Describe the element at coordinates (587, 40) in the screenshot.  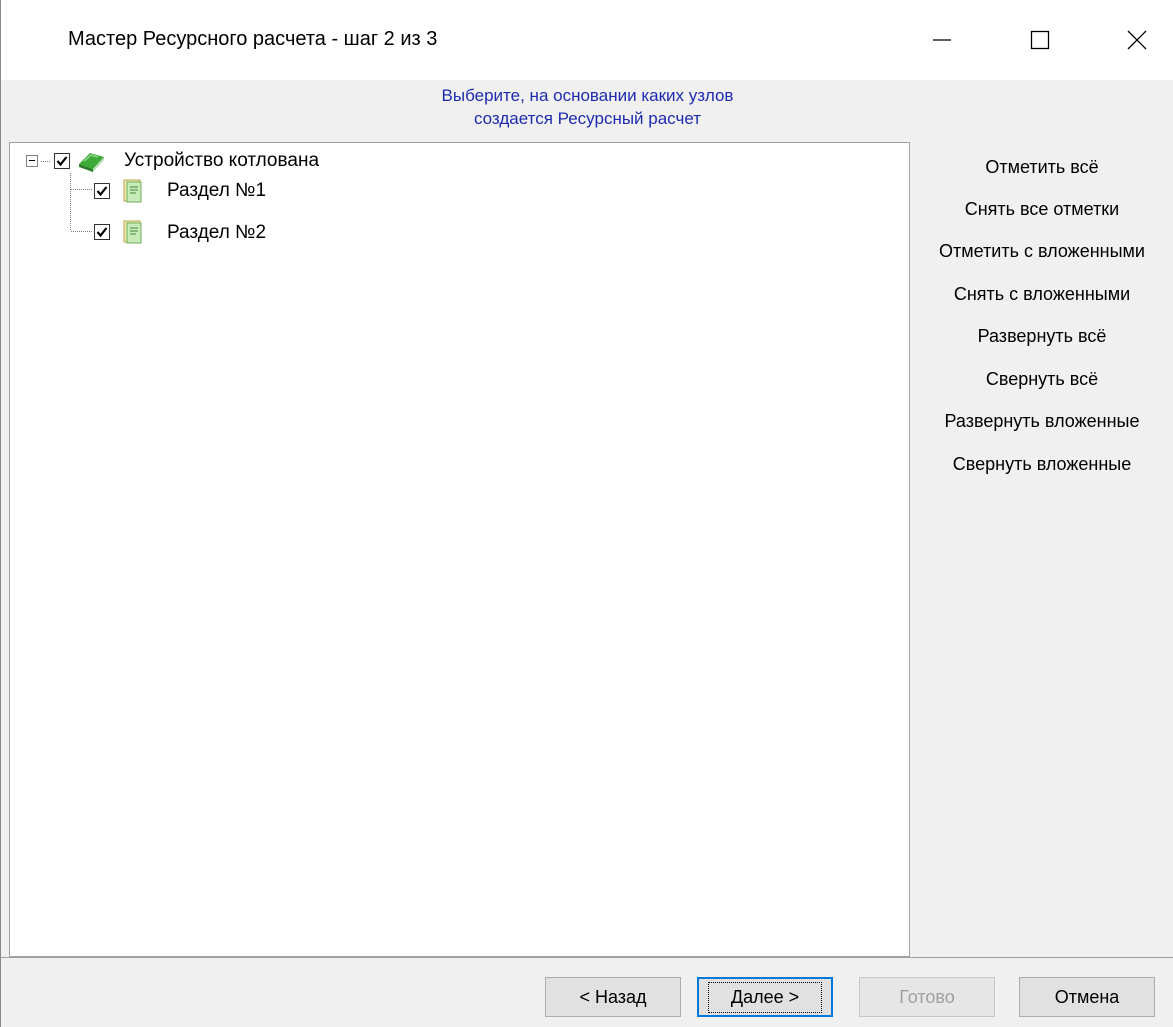
I see `title-bar: Мастер Ресурсного расчета - шаг 2 из 3` at that location.